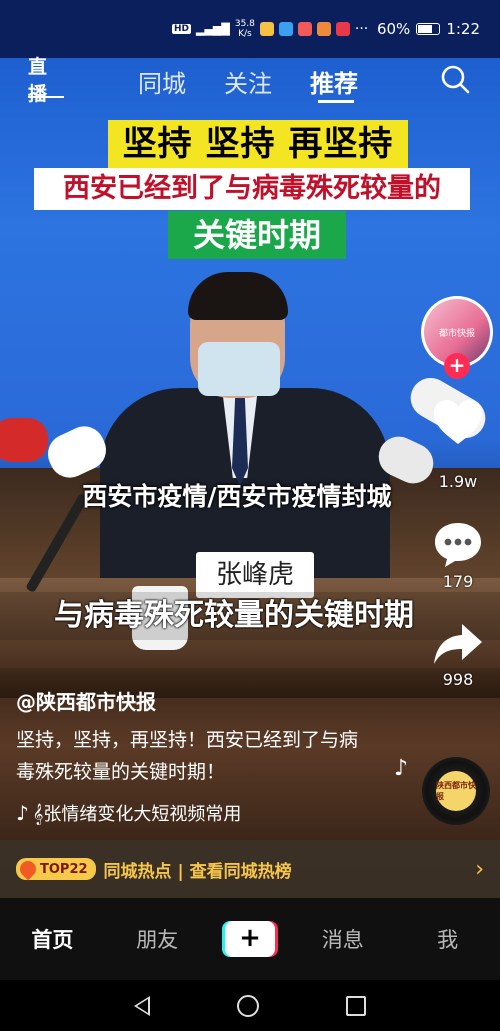  Describe the element at coordinates (137, 814) in the screenshot. I see `music-title: 𝄞张情绪变化大短视频常用` at that location.